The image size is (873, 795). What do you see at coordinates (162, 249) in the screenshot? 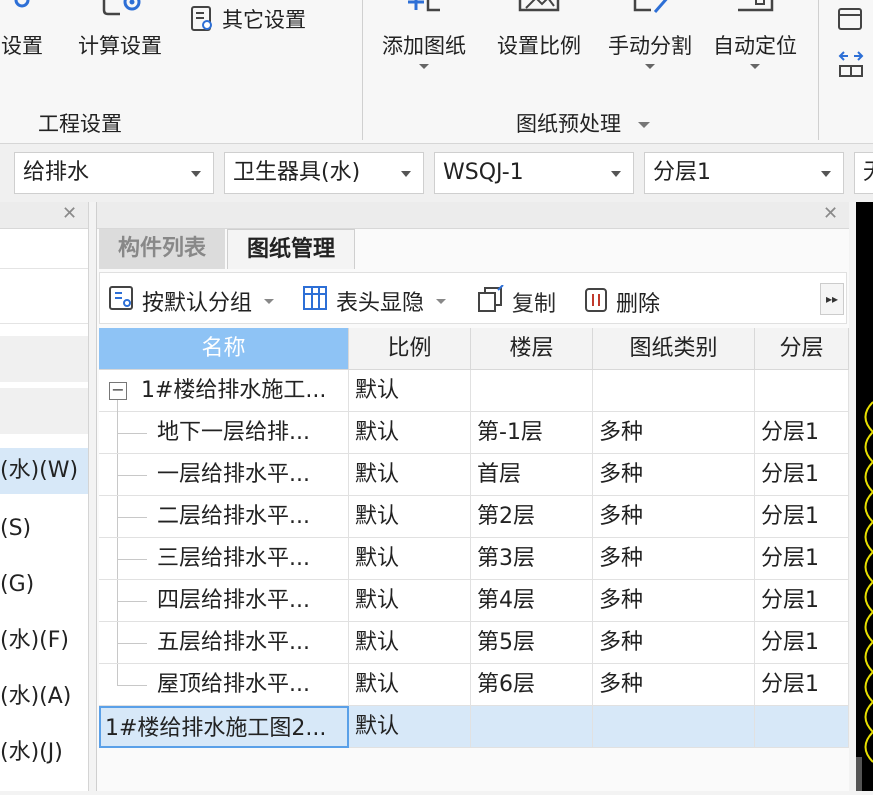
I see `tab-component-list: 构件列表` at bounding box center [162, 249].